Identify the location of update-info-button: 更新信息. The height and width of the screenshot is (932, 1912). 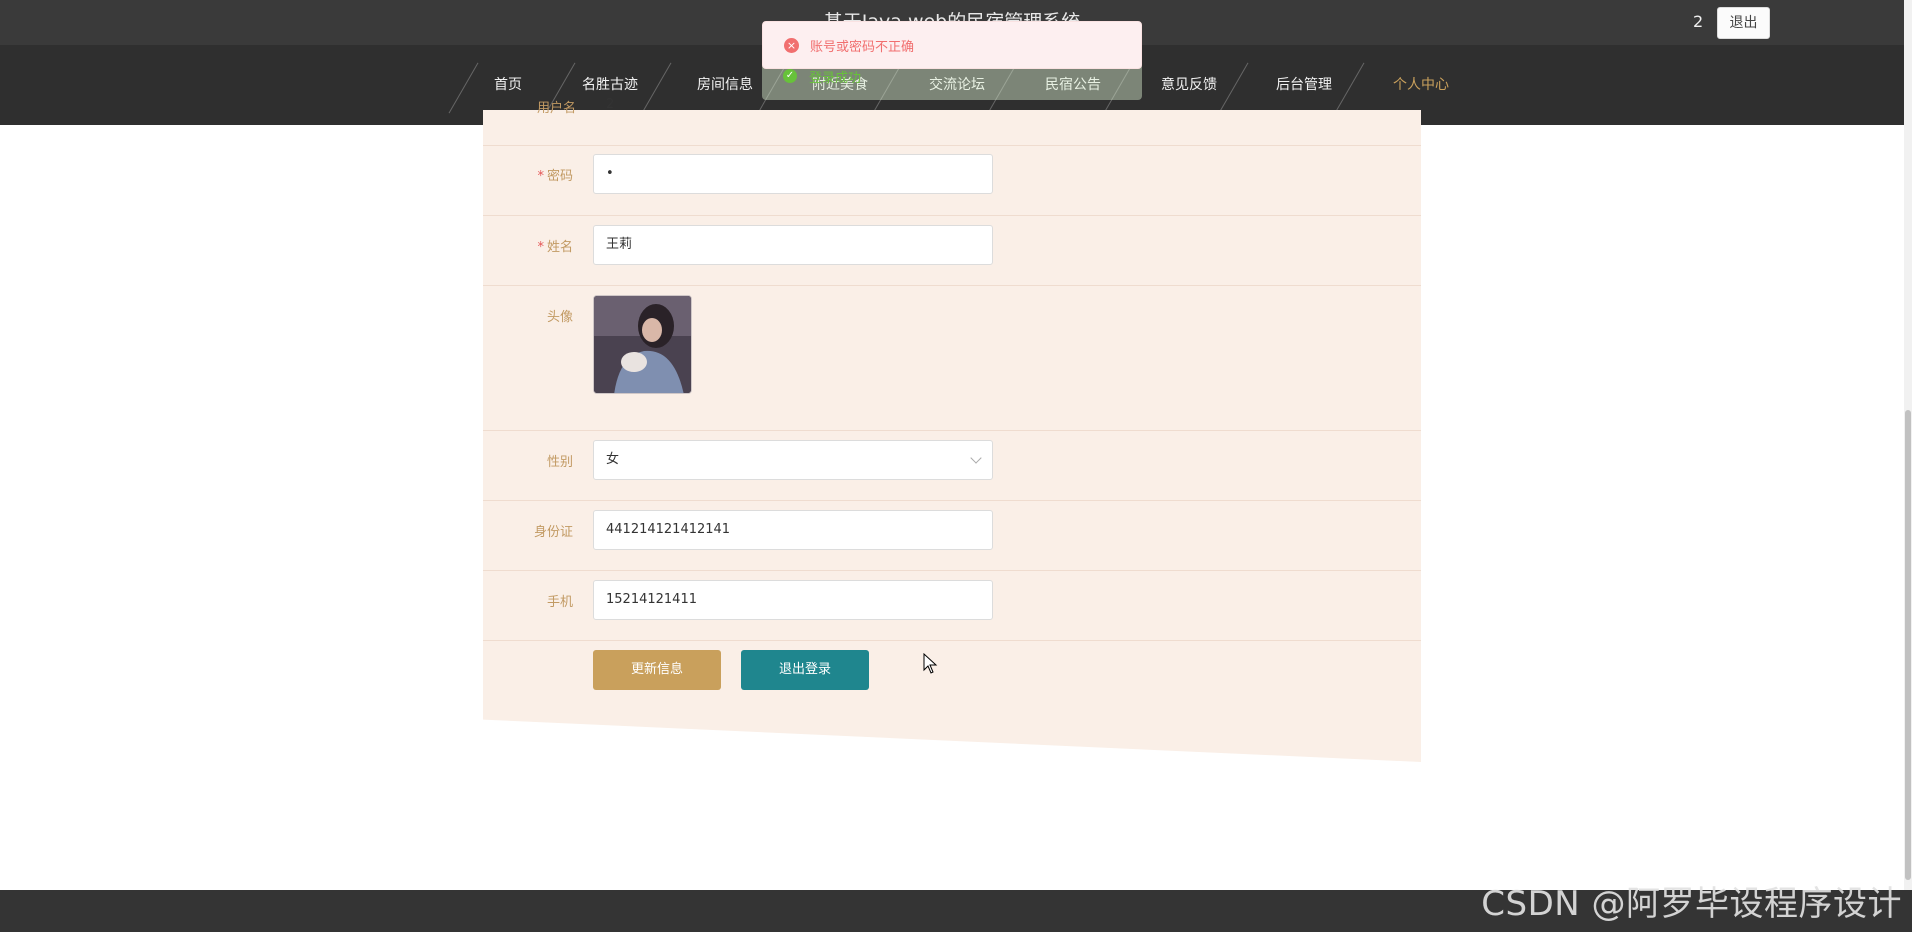
(657, 670).